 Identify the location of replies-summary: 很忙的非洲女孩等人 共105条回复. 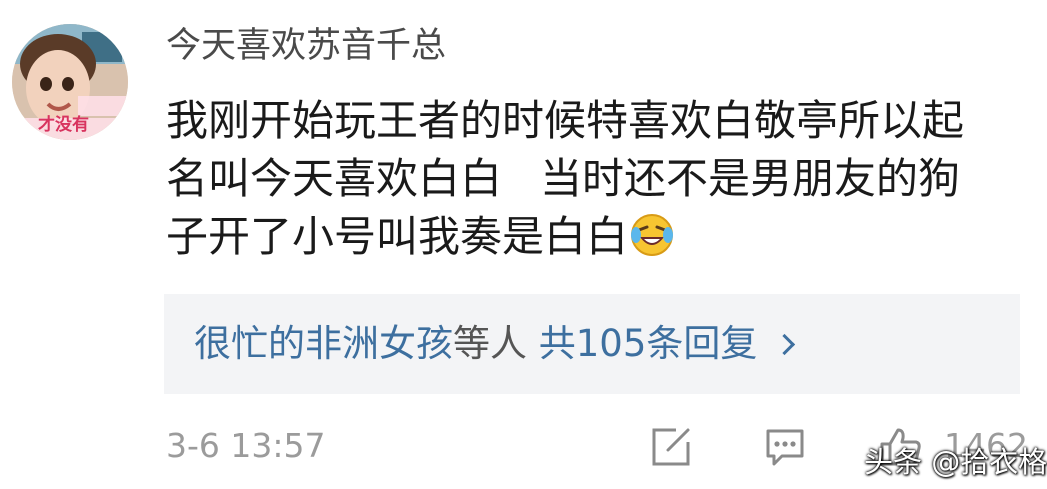
(495, 344).